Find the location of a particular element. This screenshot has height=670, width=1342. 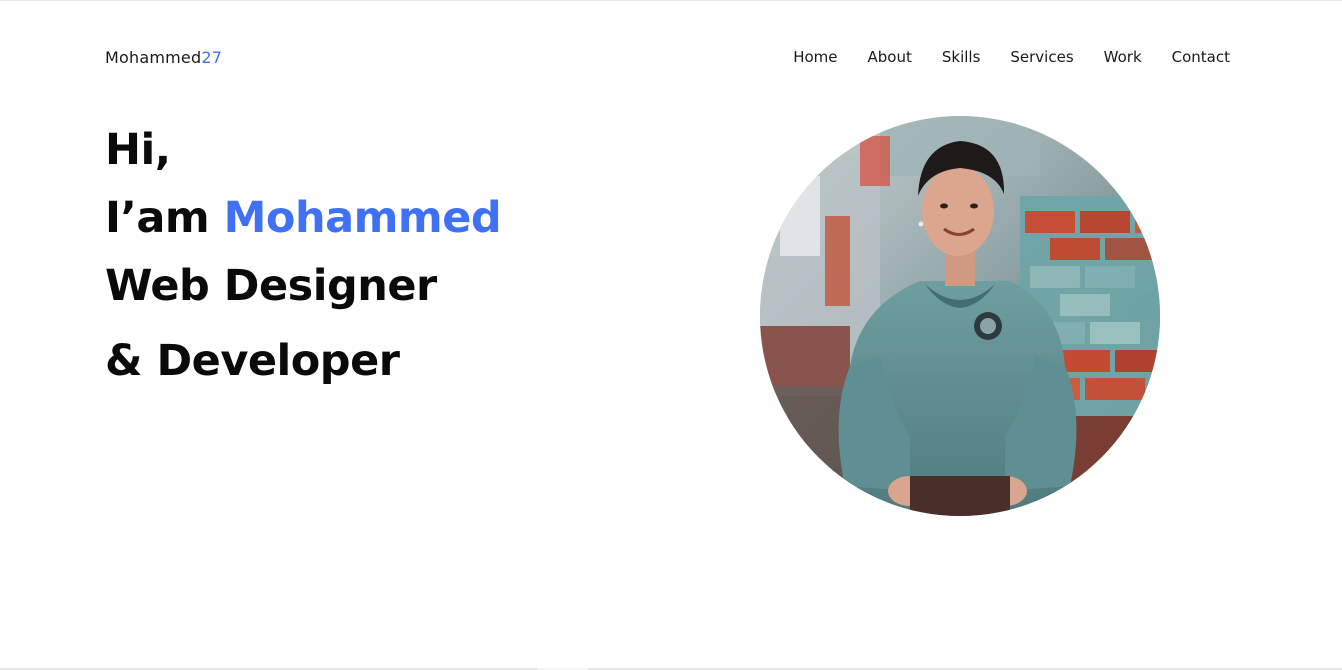

logo-accent-text: 27 is located at coordinates (212, 57).